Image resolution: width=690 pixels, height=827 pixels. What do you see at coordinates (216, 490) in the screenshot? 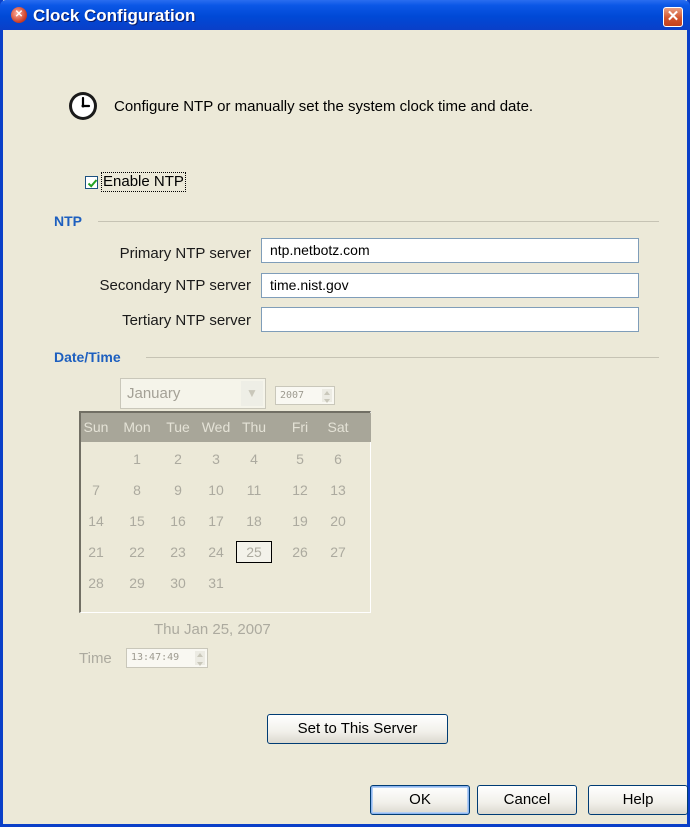
I see `calendar-day: 10` at bounding box center [216, 490].